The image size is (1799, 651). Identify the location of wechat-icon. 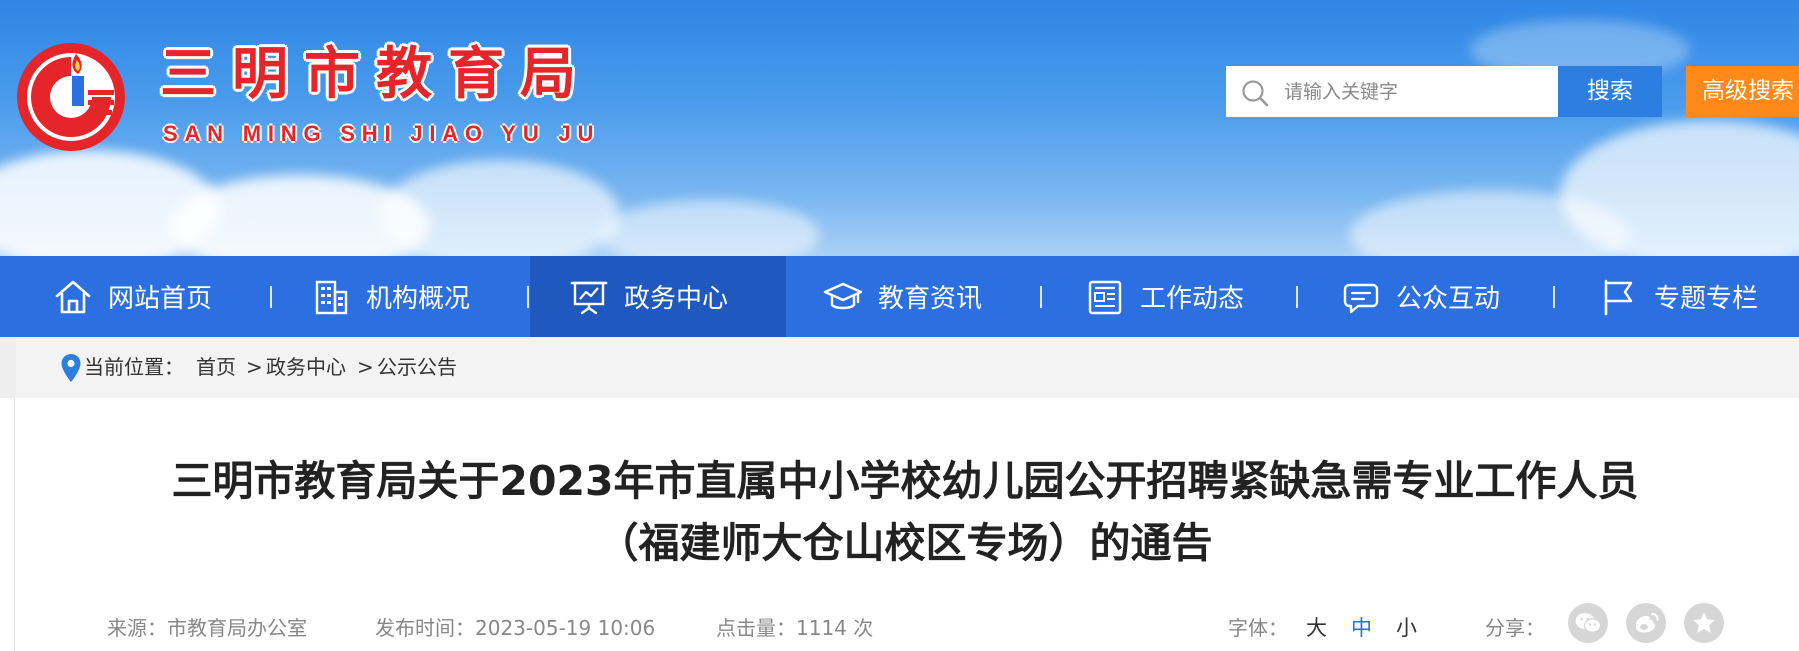
(1588, 623).